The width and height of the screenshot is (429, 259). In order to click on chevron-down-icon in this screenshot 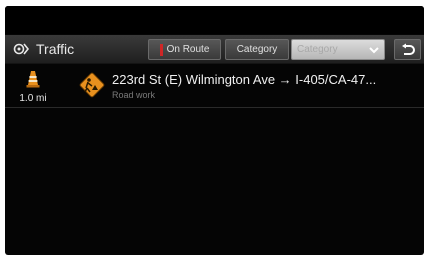, I will do `click(374, 50)`.